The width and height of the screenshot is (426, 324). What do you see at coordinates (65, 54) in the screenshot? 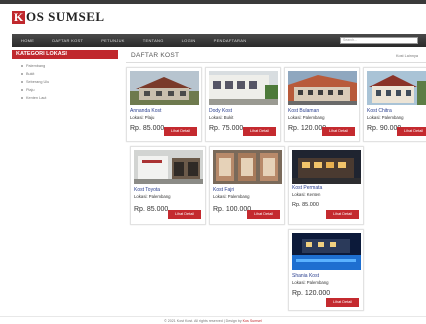
I see `sidebar-heading: KATEGORI LOKASI` at bounding box center [65, 54].